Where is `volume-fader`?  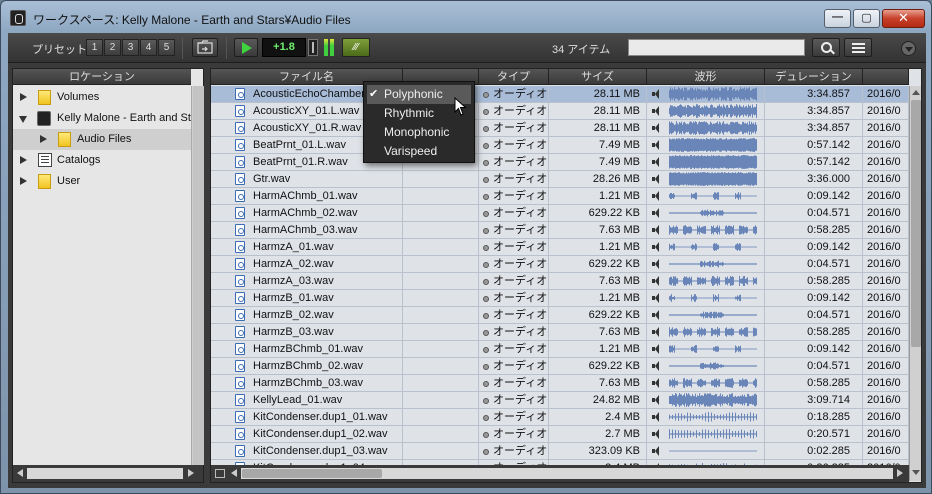
volume-fader is located at coordinates (313, 47).